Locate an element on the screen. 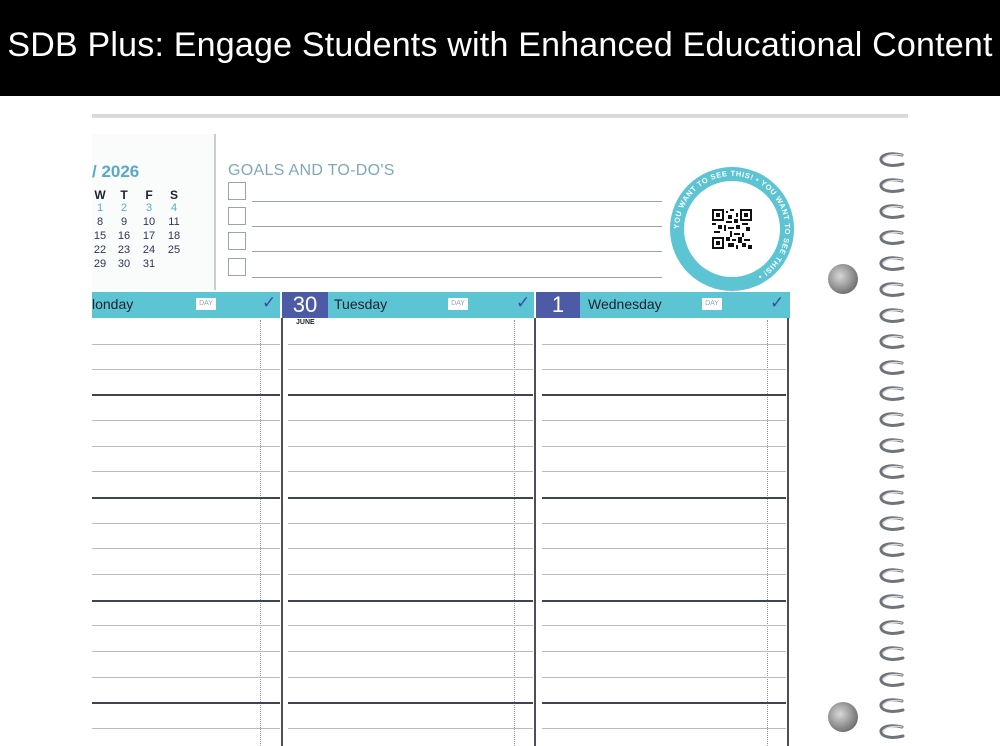  calendar-date: 1 is located at coordinates (100, 208).